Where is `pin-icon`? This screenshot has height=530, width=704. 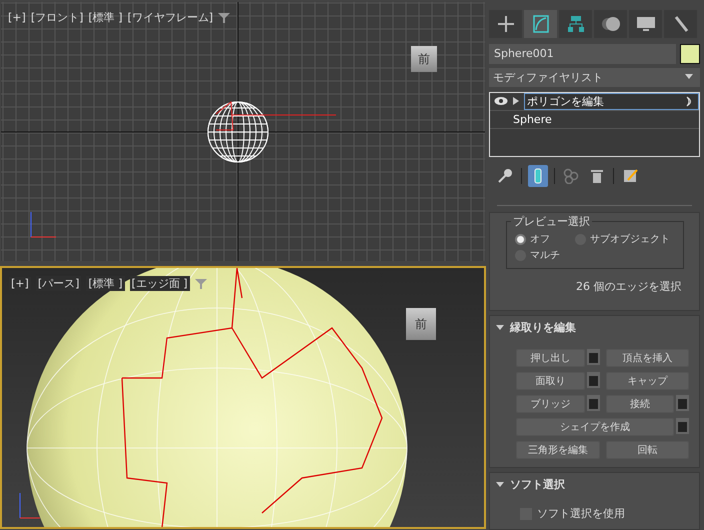 pin-icon is located at coordinates (505, 176).